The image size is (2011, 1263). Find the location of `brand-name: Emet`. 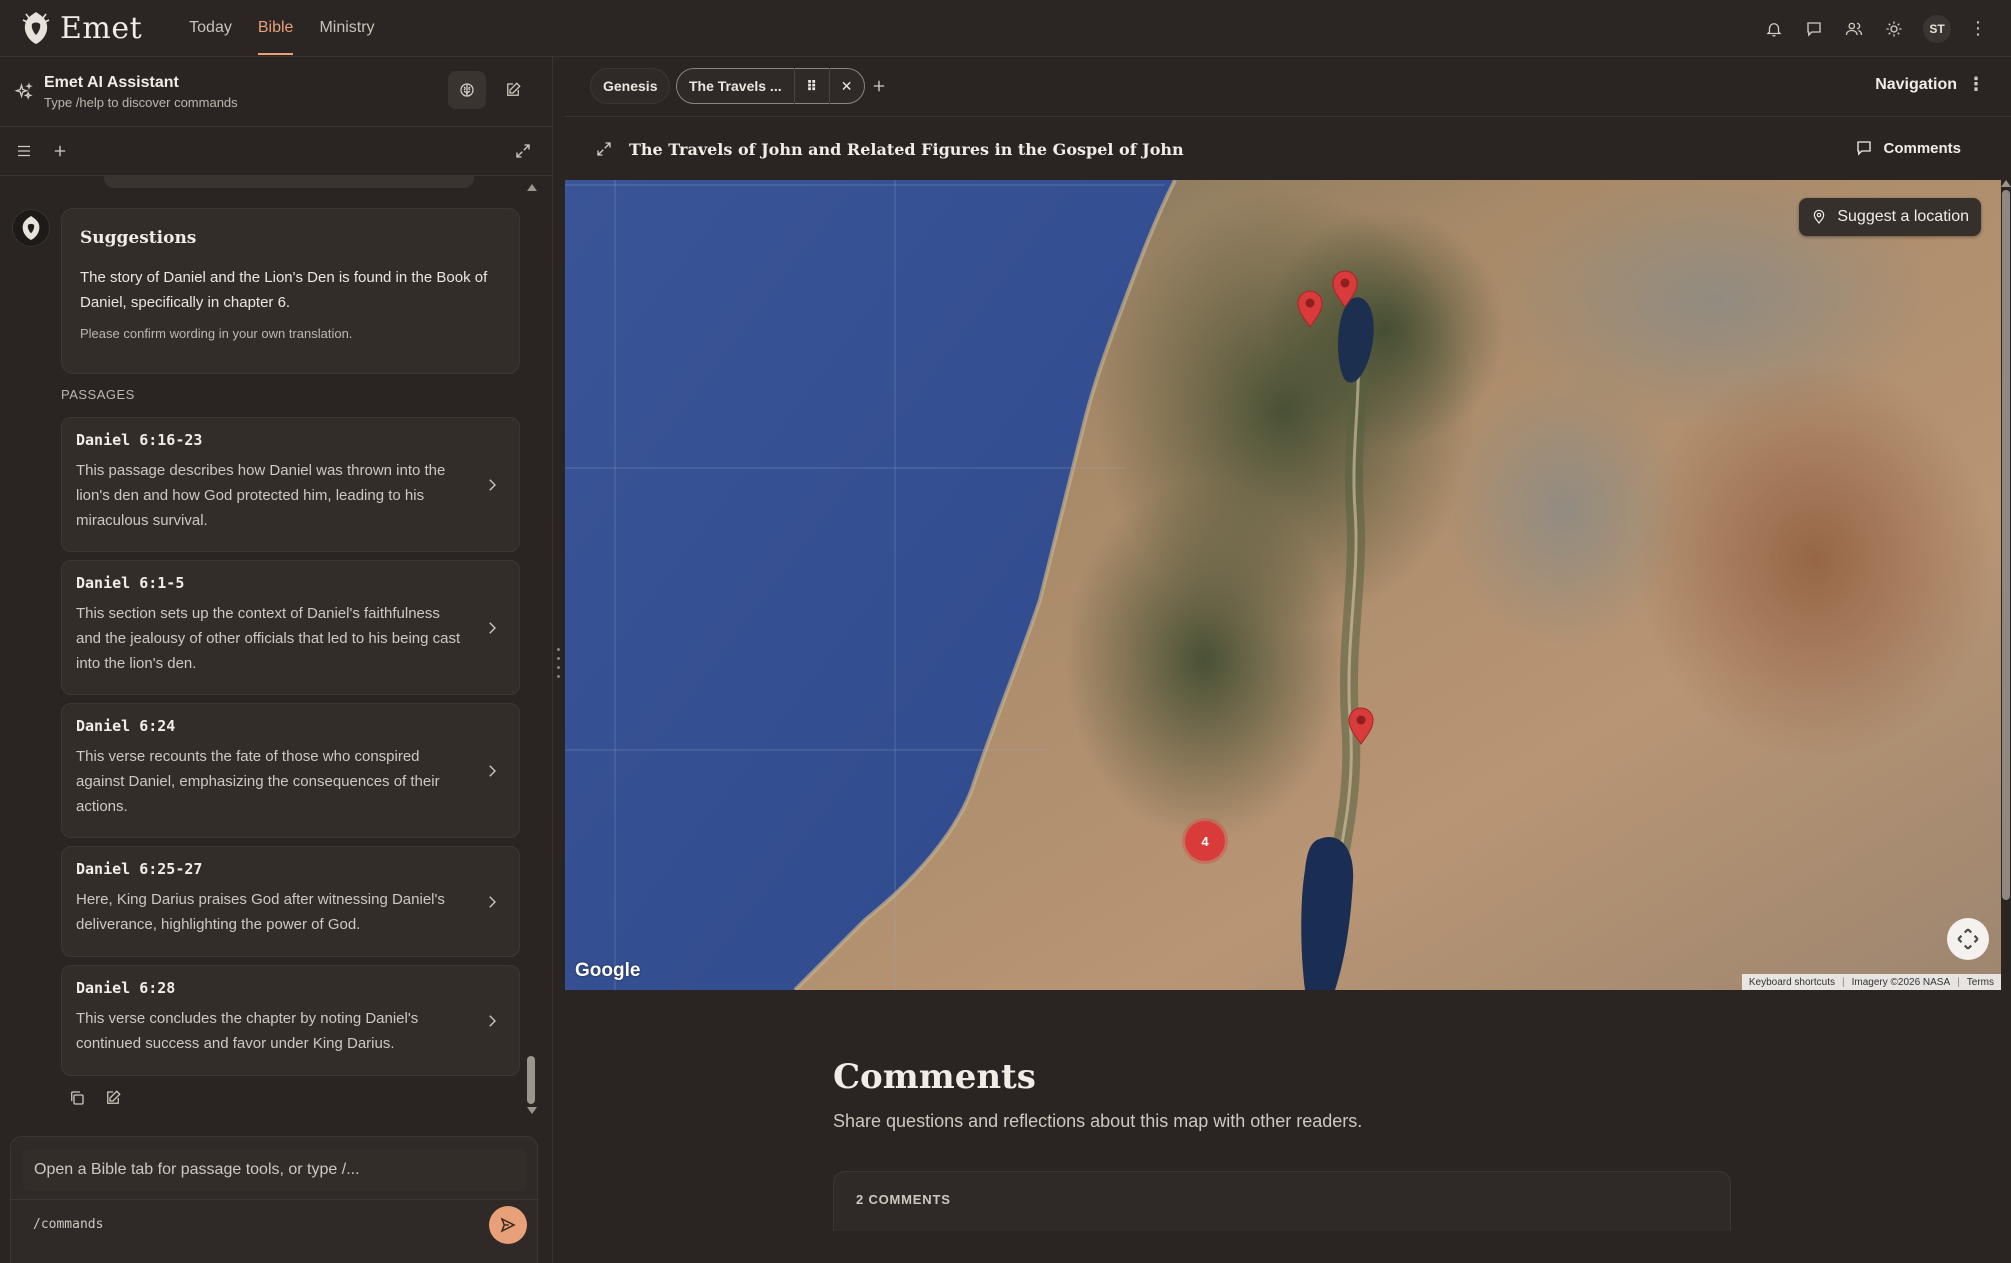

brand-name: Emet is located at coordinates (101, 28).